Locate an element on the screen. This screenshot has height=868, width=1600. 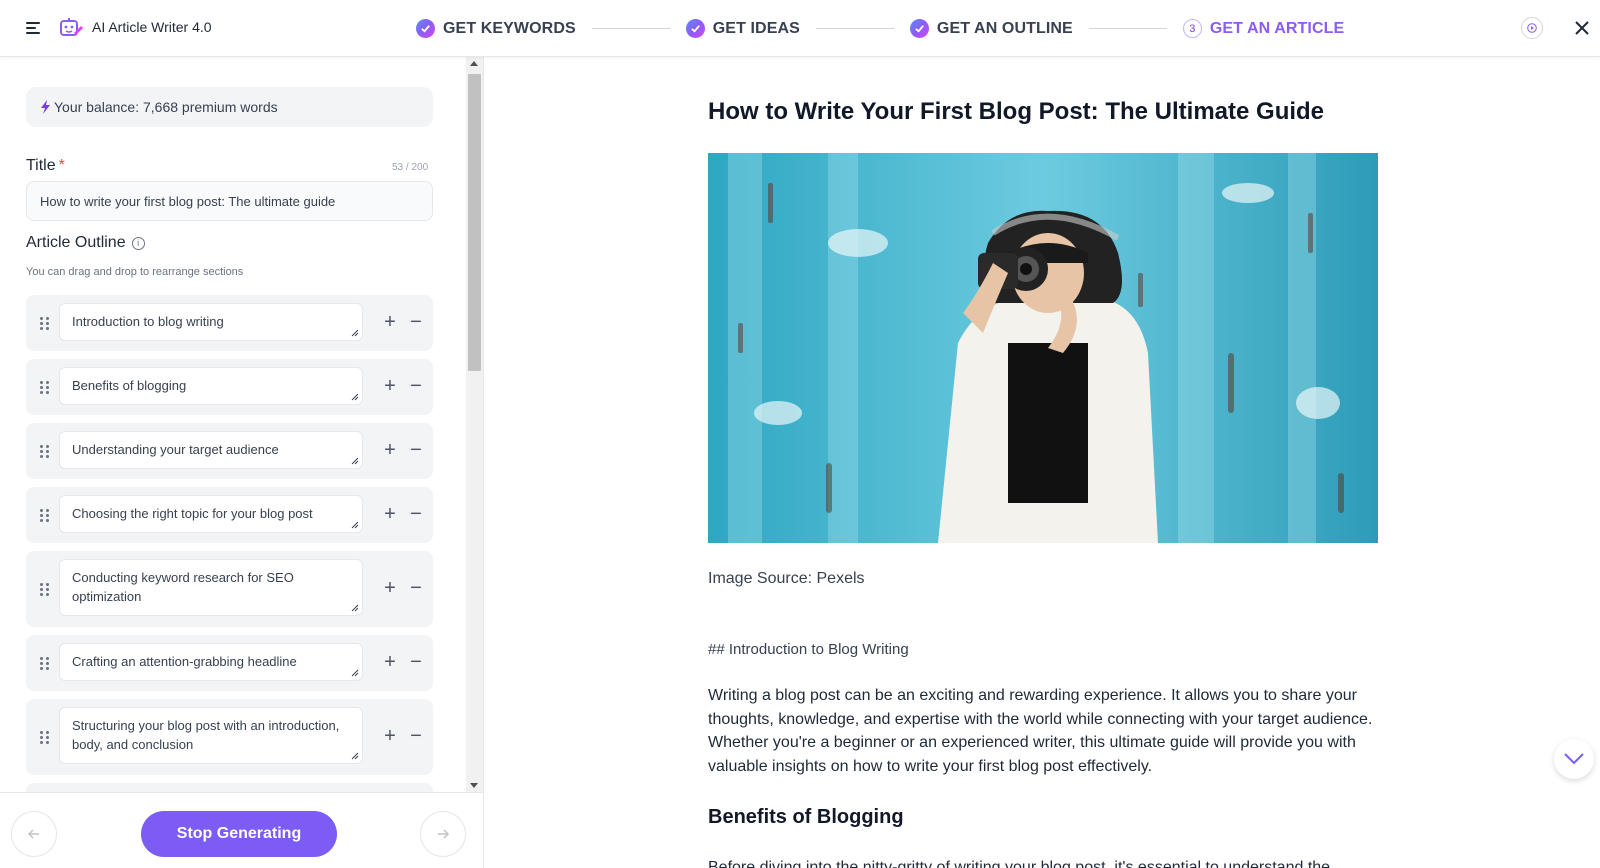
step-number: 3 is located at coordinates (1192, 28).